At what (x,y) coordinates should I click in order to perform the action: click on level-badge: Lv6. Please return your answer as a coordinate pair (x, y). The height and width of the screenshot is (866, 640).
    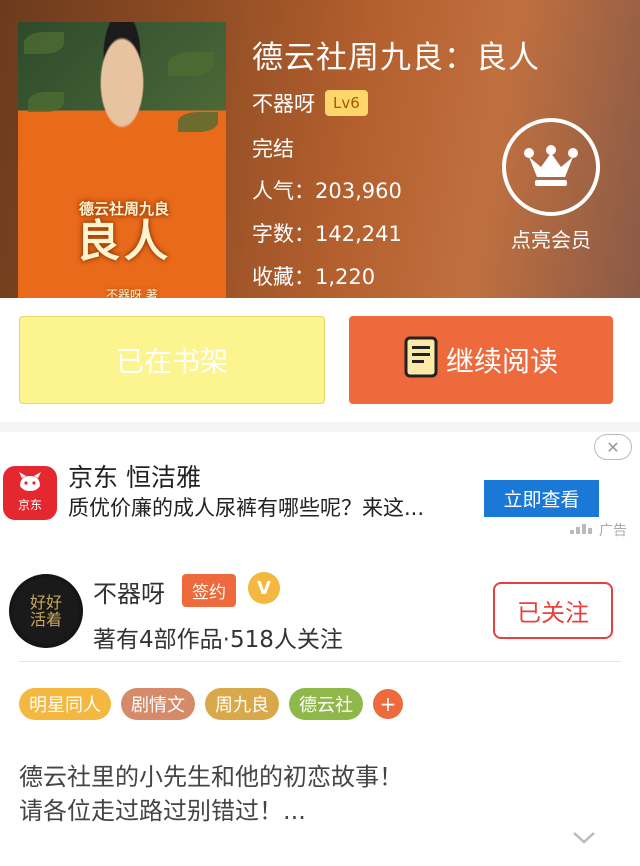
    Looking at the image, I should click on (346, 103).